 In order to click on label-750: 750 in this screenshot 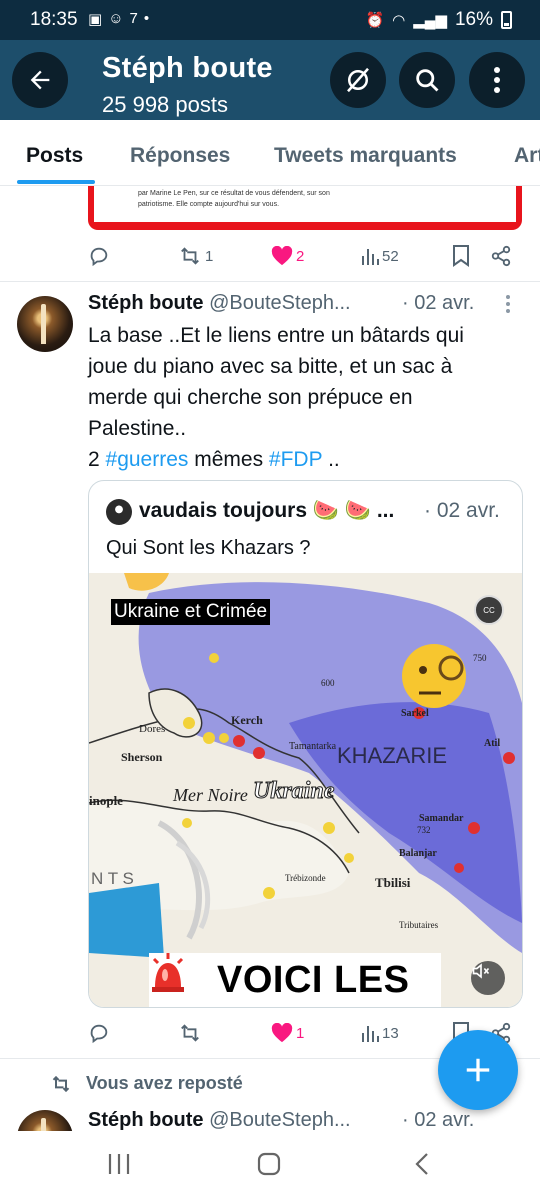, I will do `click(480, 658)`.